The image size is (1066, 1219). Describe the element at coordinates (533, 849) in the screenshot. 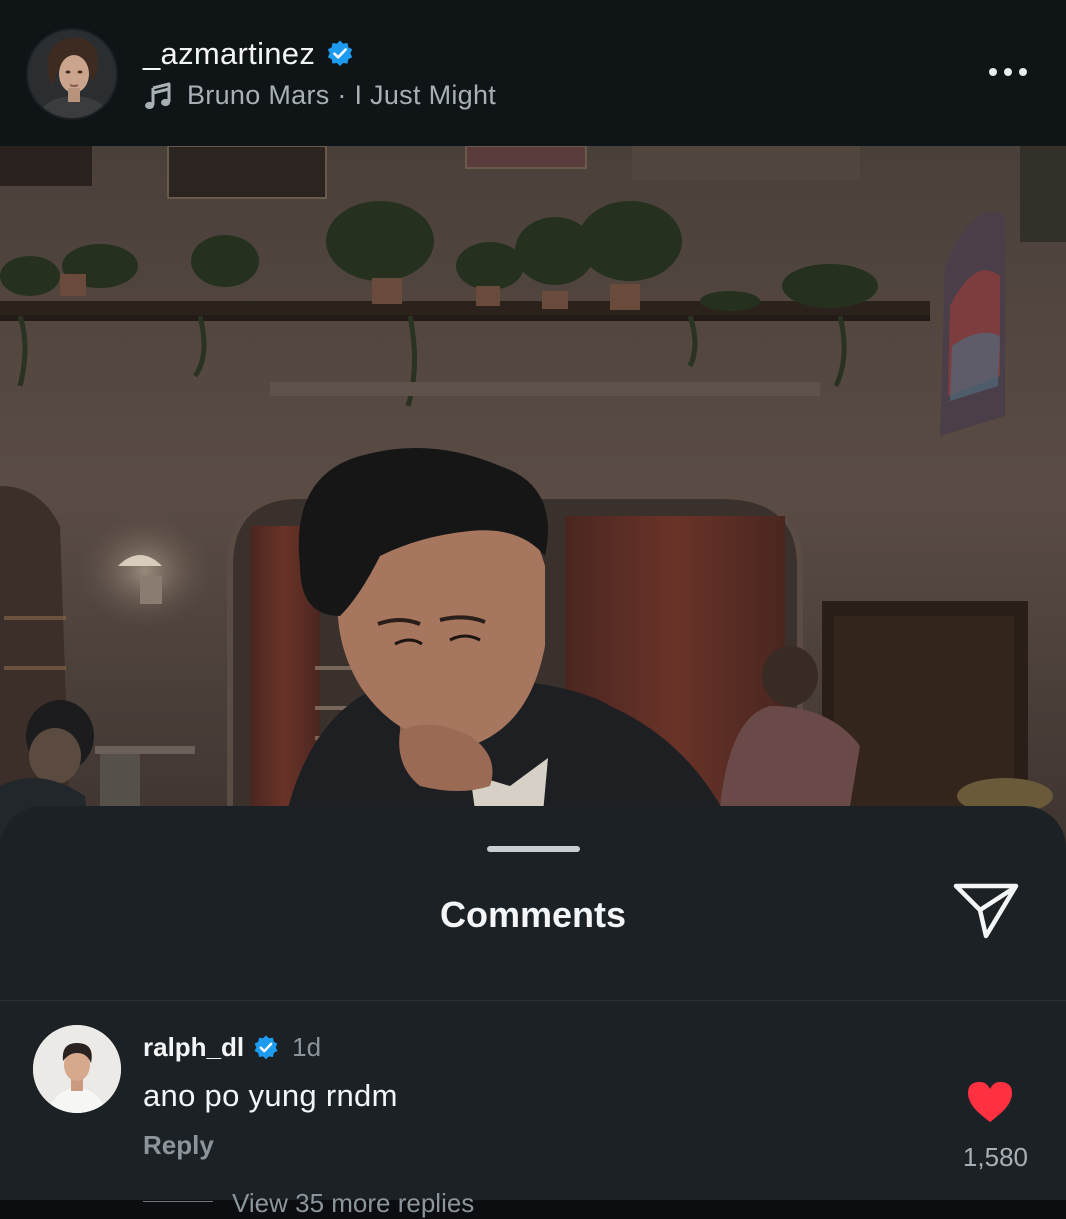

I see `sheet-grabber` at that location.